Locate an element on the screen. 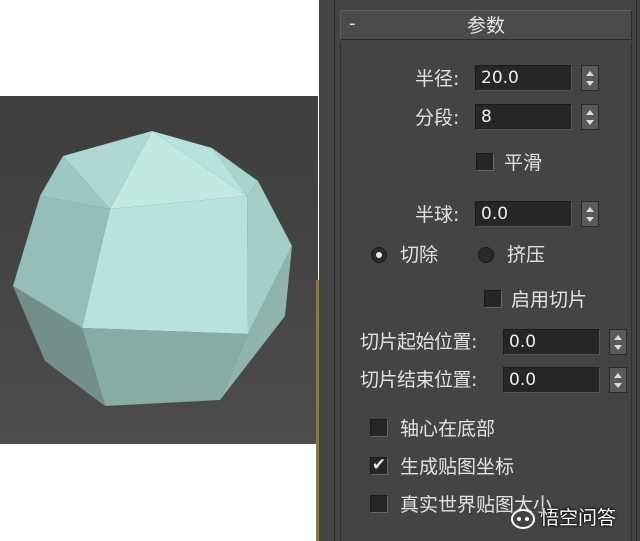 Image resolution: width=640 pixels, height=541 pixels. slice-on-label: 启用切片 is located at coordinates (549, 300).